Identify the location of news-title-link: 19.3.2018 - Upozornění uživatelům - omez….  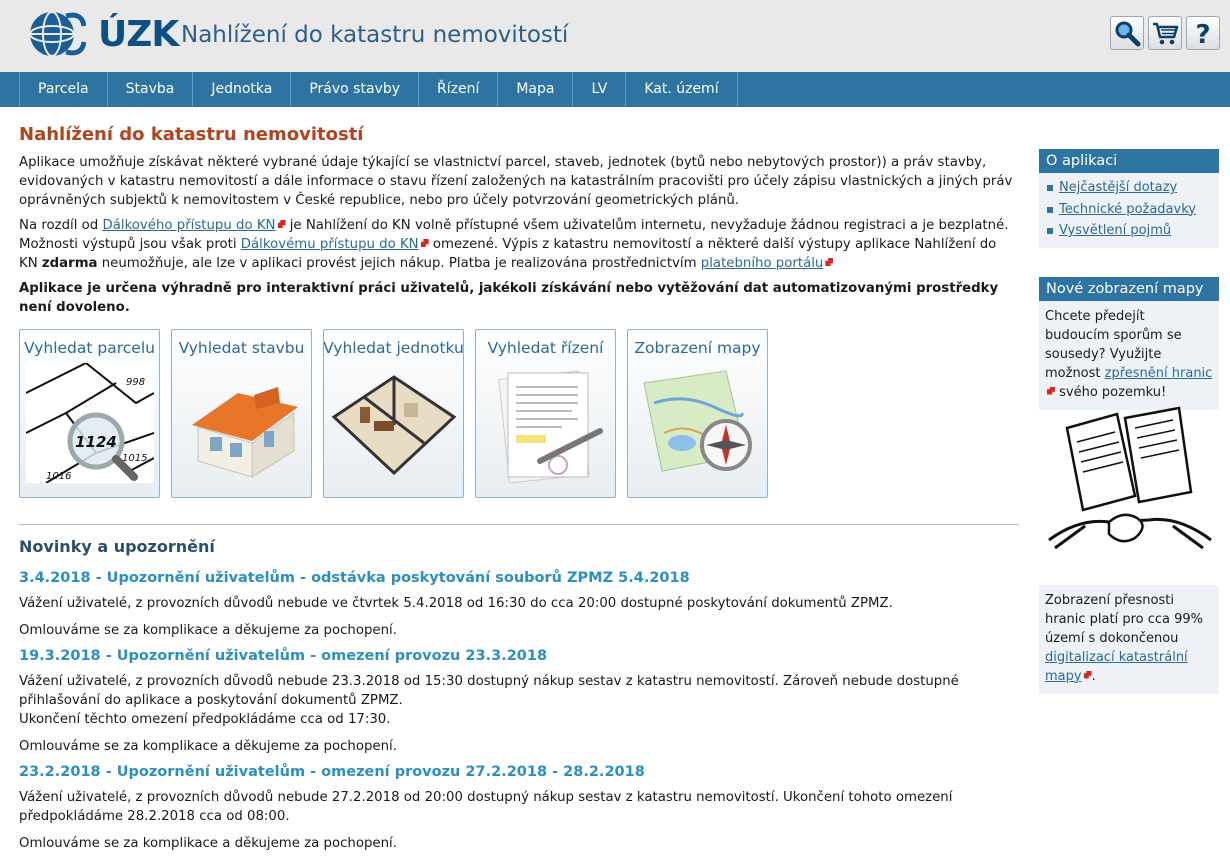
(519, 656).